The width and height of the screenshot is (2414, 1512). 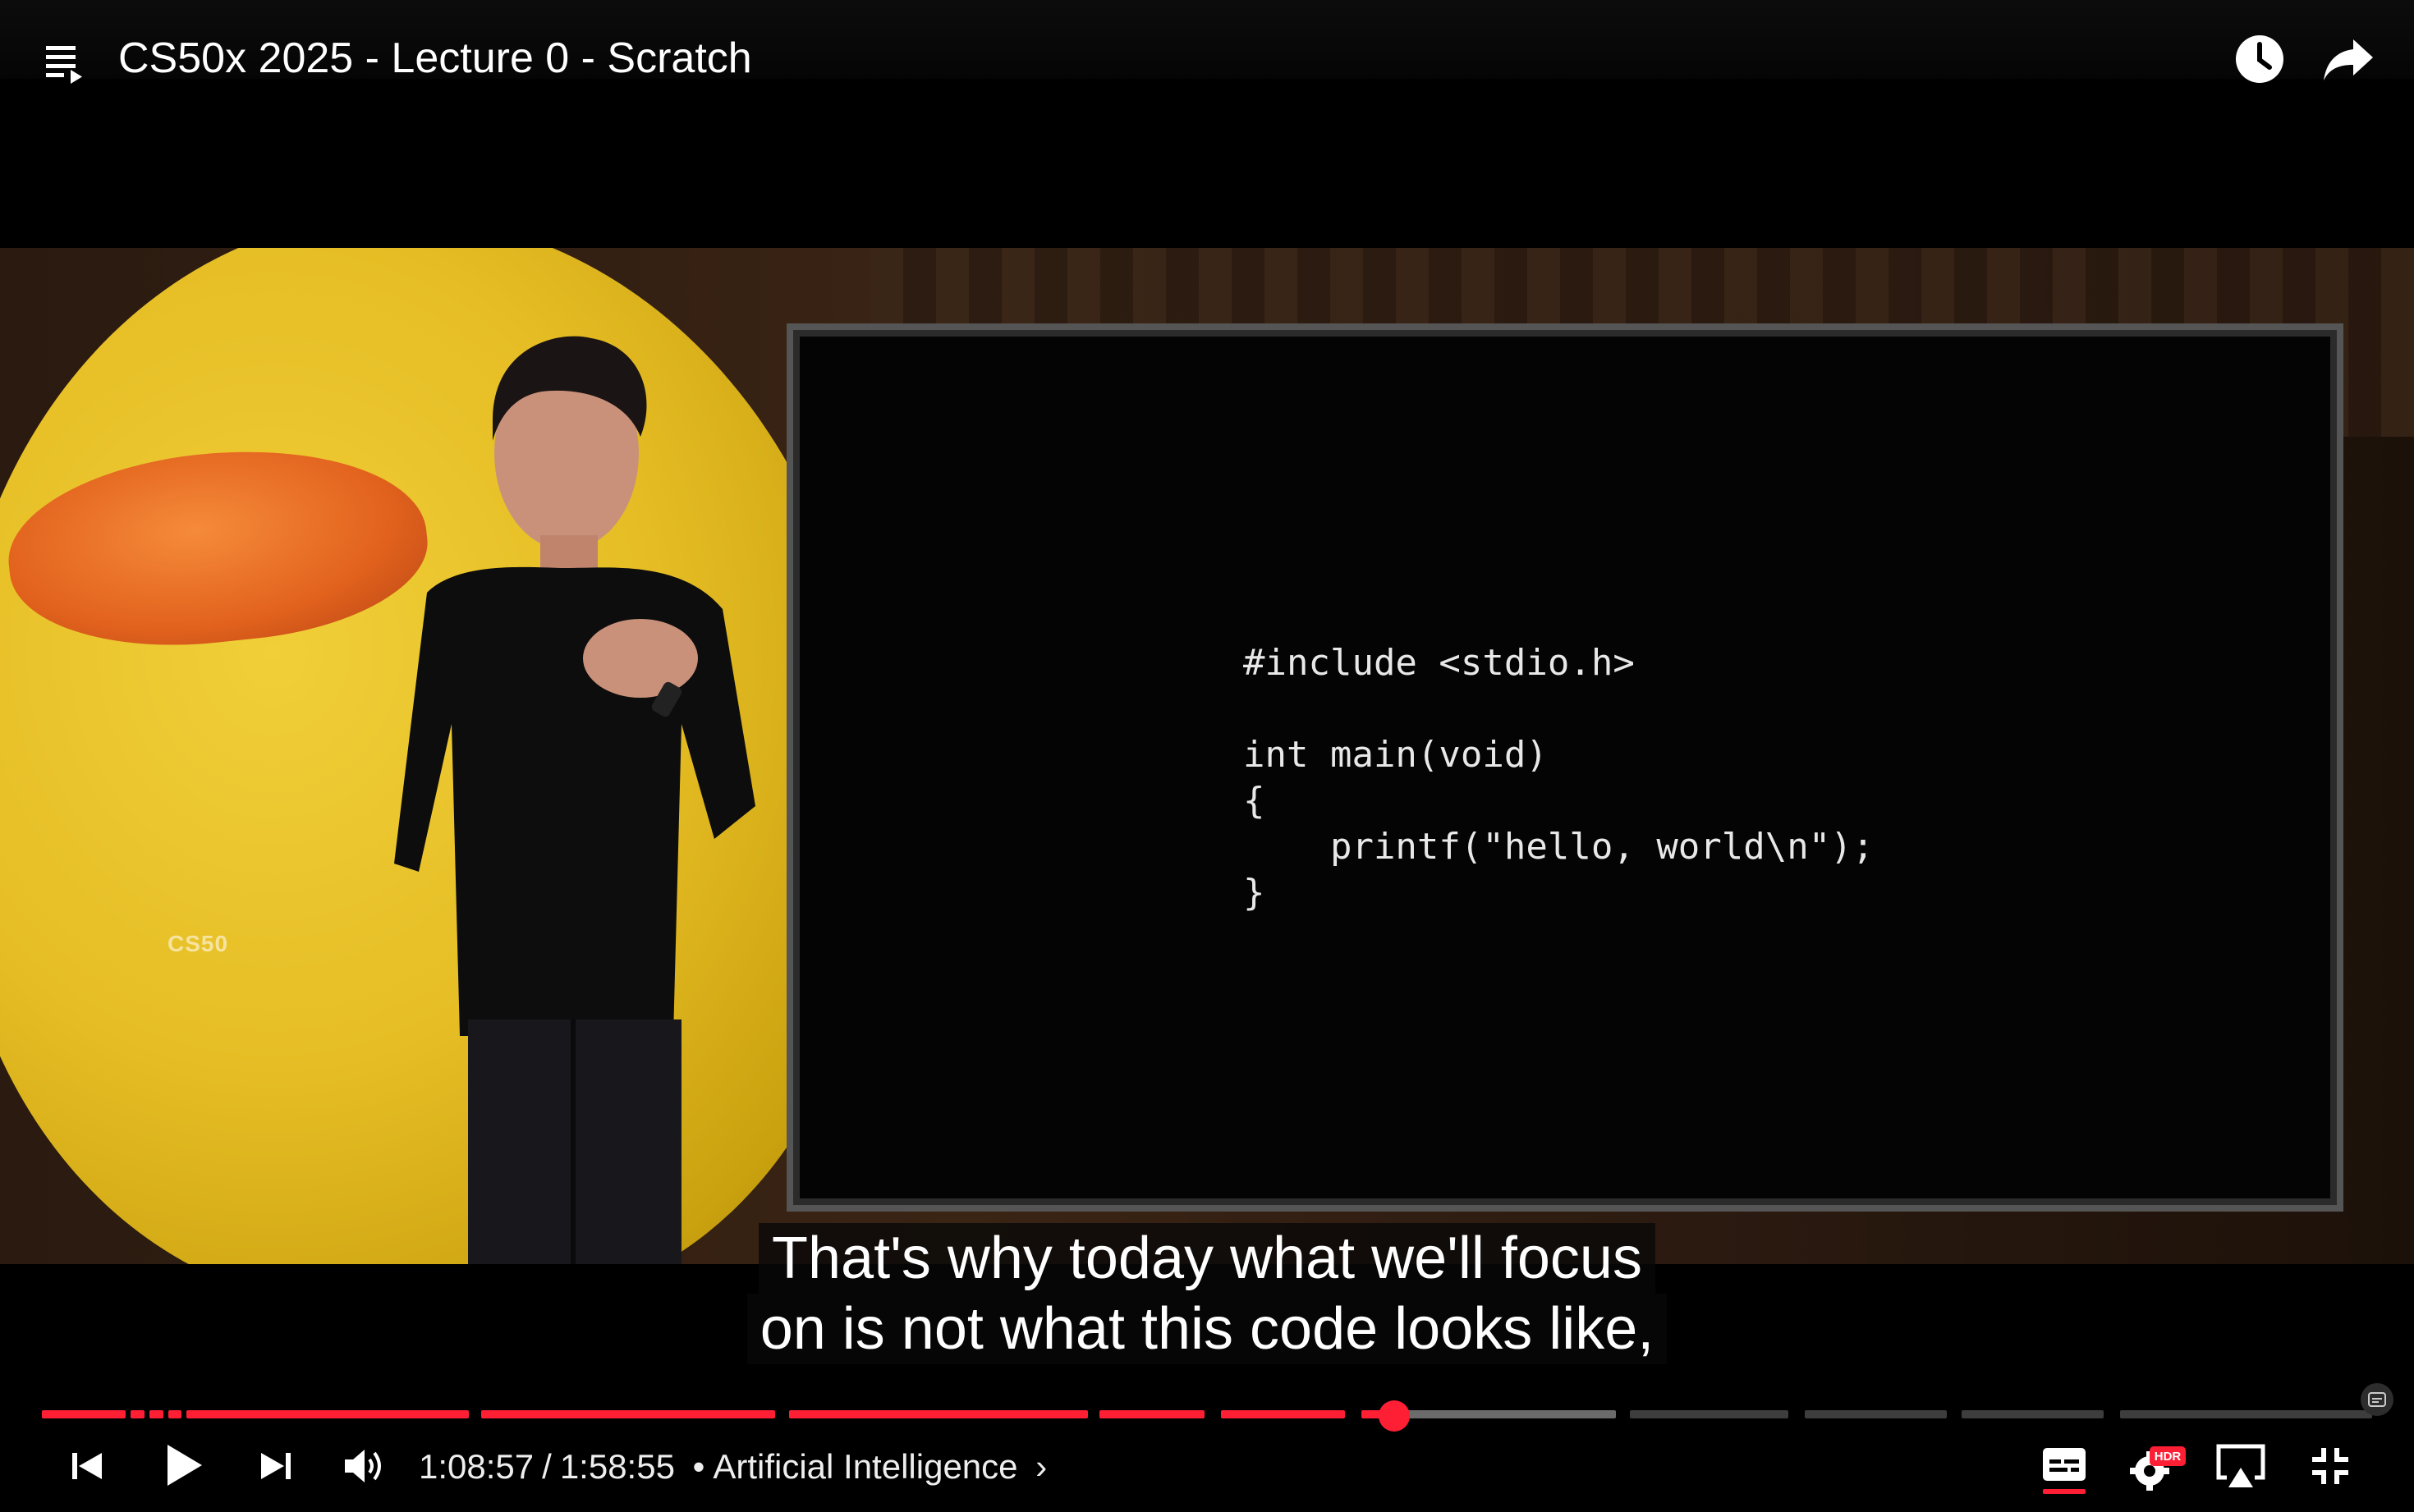 I want to click on caption-line-1: That's why today what we'll focus, so click(x=1207, y=1258).